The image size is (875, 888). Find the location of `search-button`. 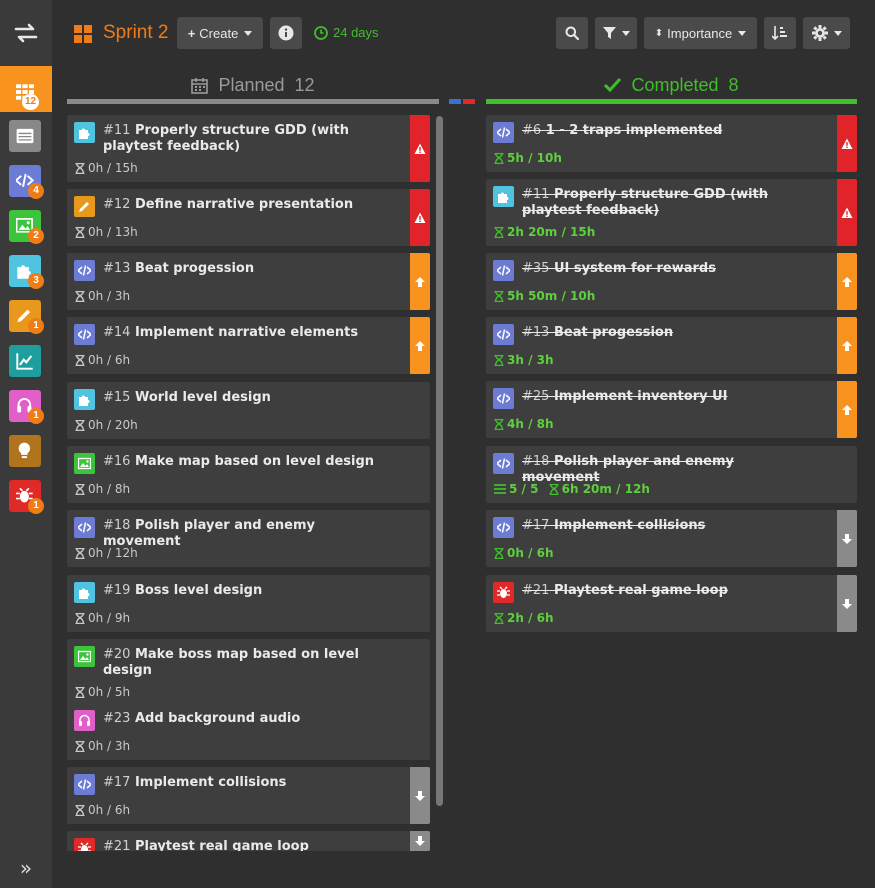

search-button is located at coordinates (572, 33).